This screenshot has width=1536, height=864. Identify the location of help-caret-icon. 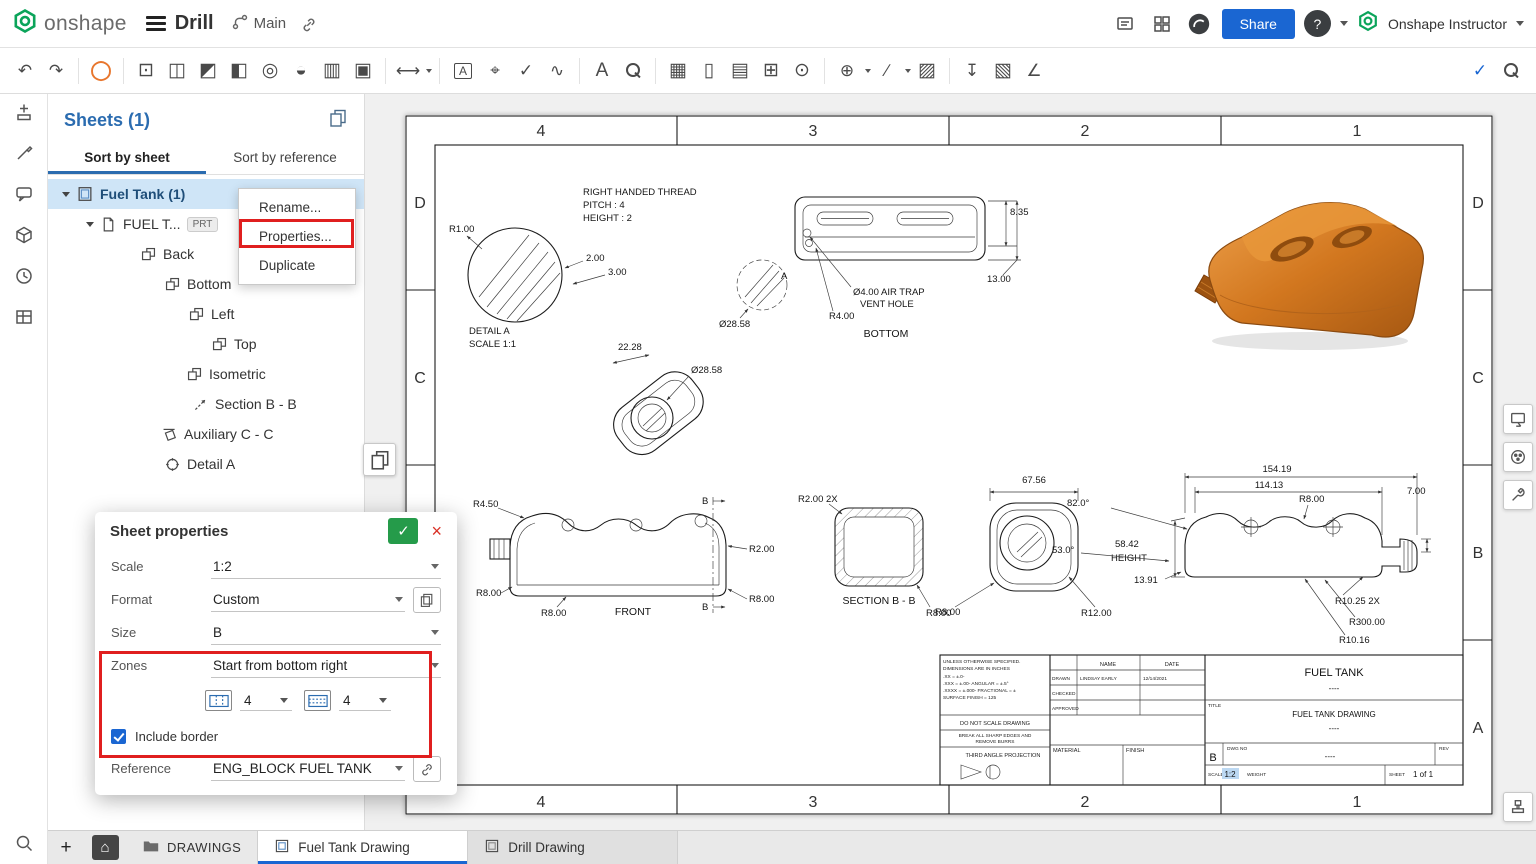
(1343, 23).